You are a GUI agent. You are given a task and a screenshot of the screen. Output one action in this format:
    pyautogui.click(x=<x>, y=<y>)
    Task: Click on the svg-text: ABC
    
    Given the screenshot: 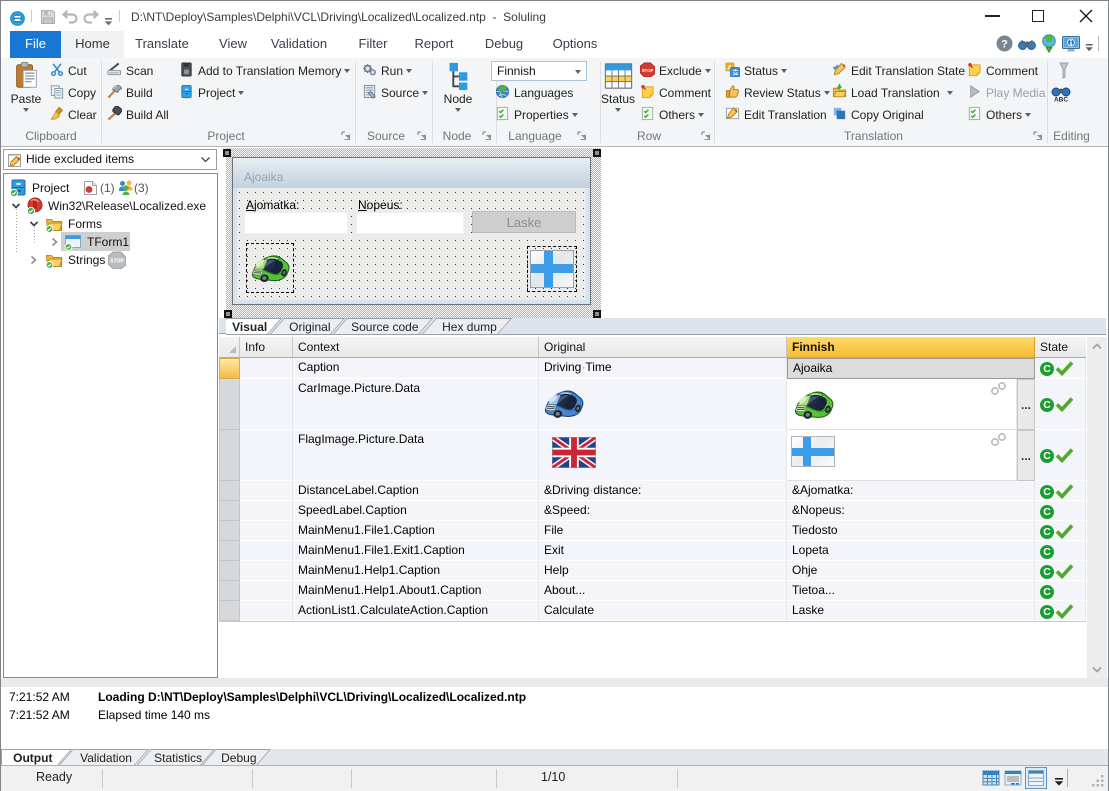 What is the action you would take?
    pyautogui.click(x=1061, y=100)
    